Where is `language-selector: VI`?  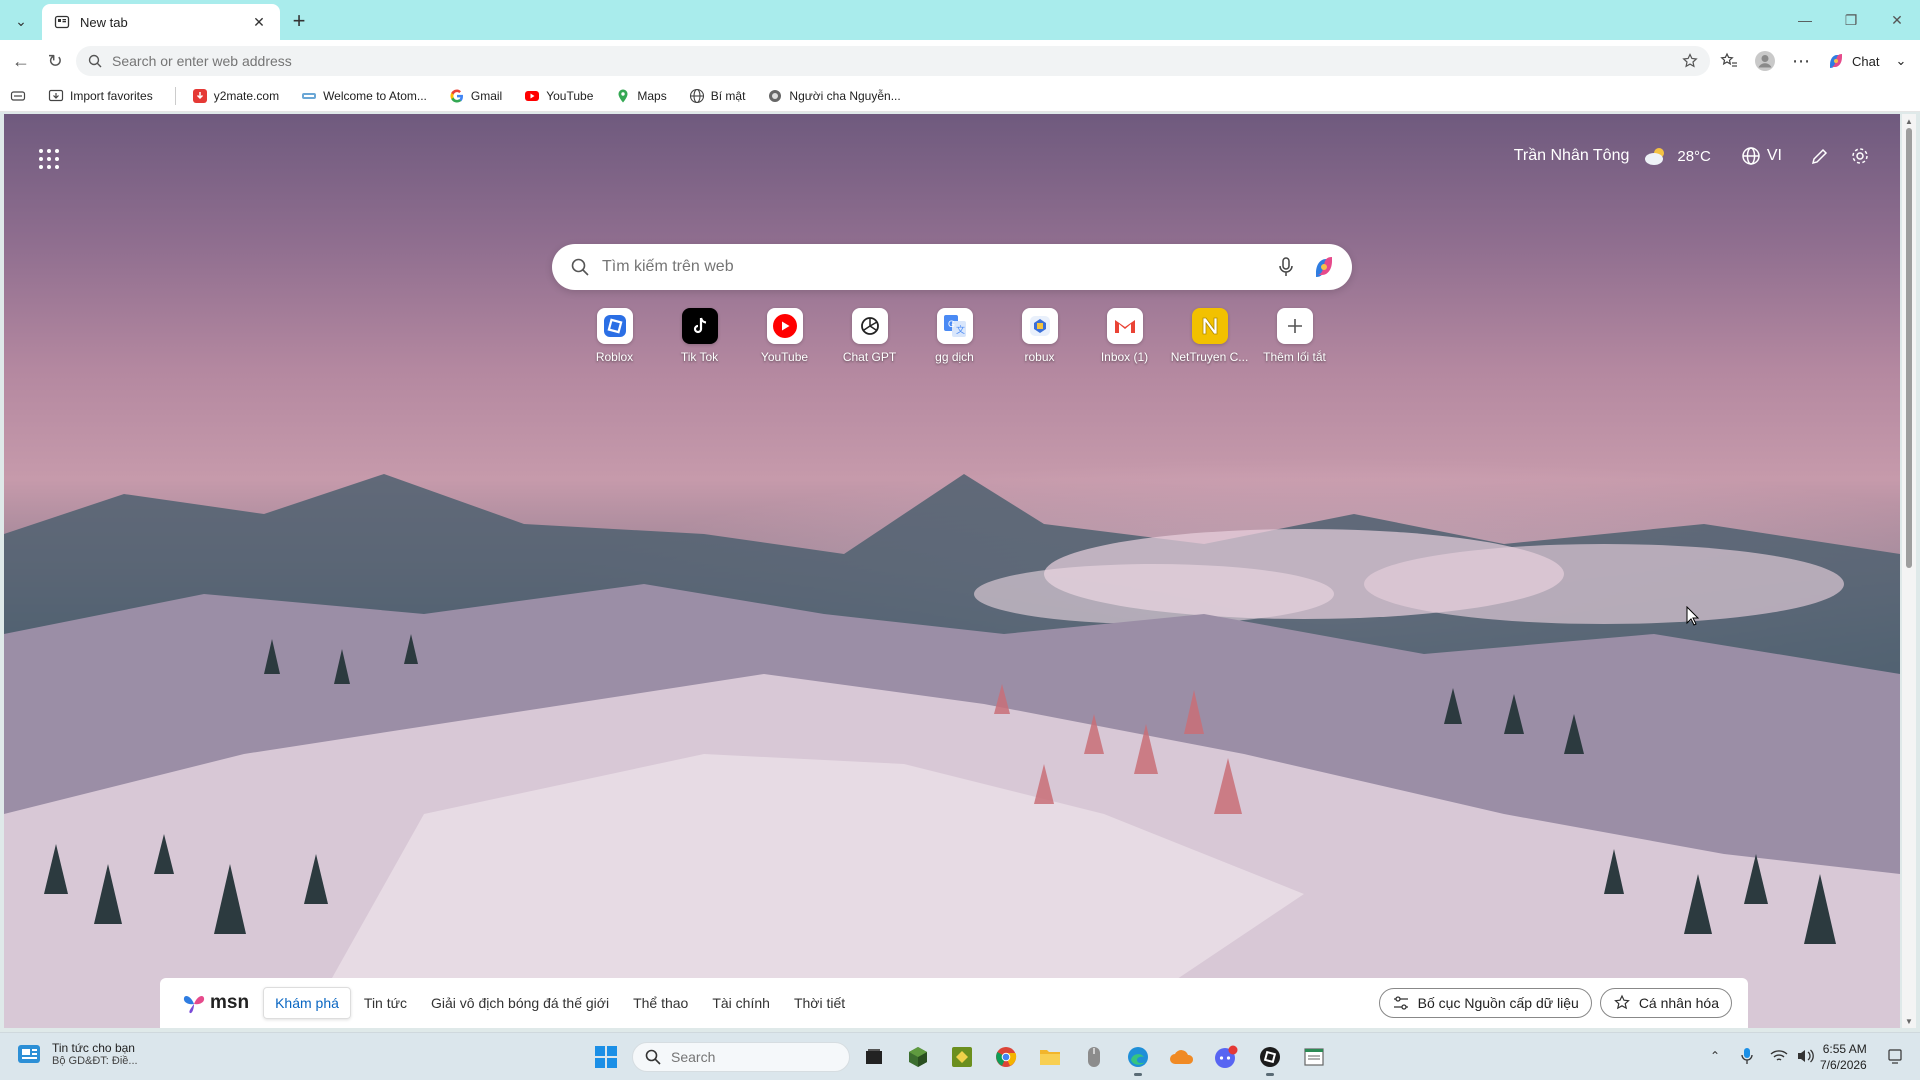 language-selector: VI is located at coordinates (1761, 156).